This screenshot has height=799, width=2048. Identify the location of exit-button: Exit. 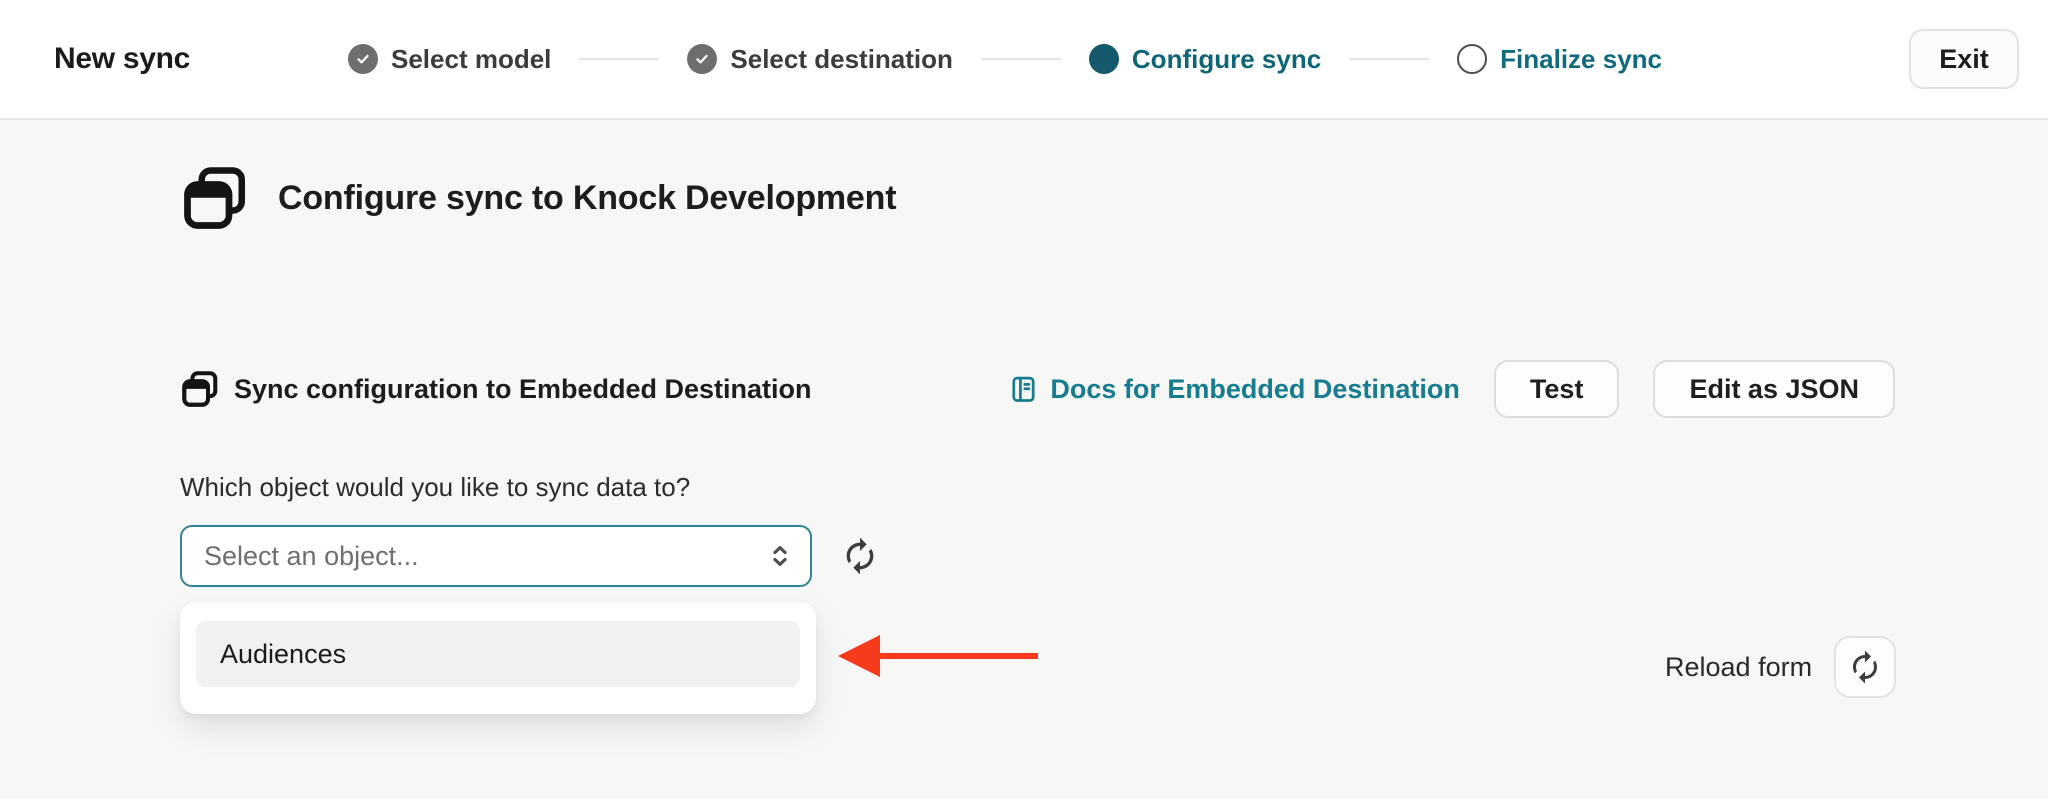
(1964, 59).